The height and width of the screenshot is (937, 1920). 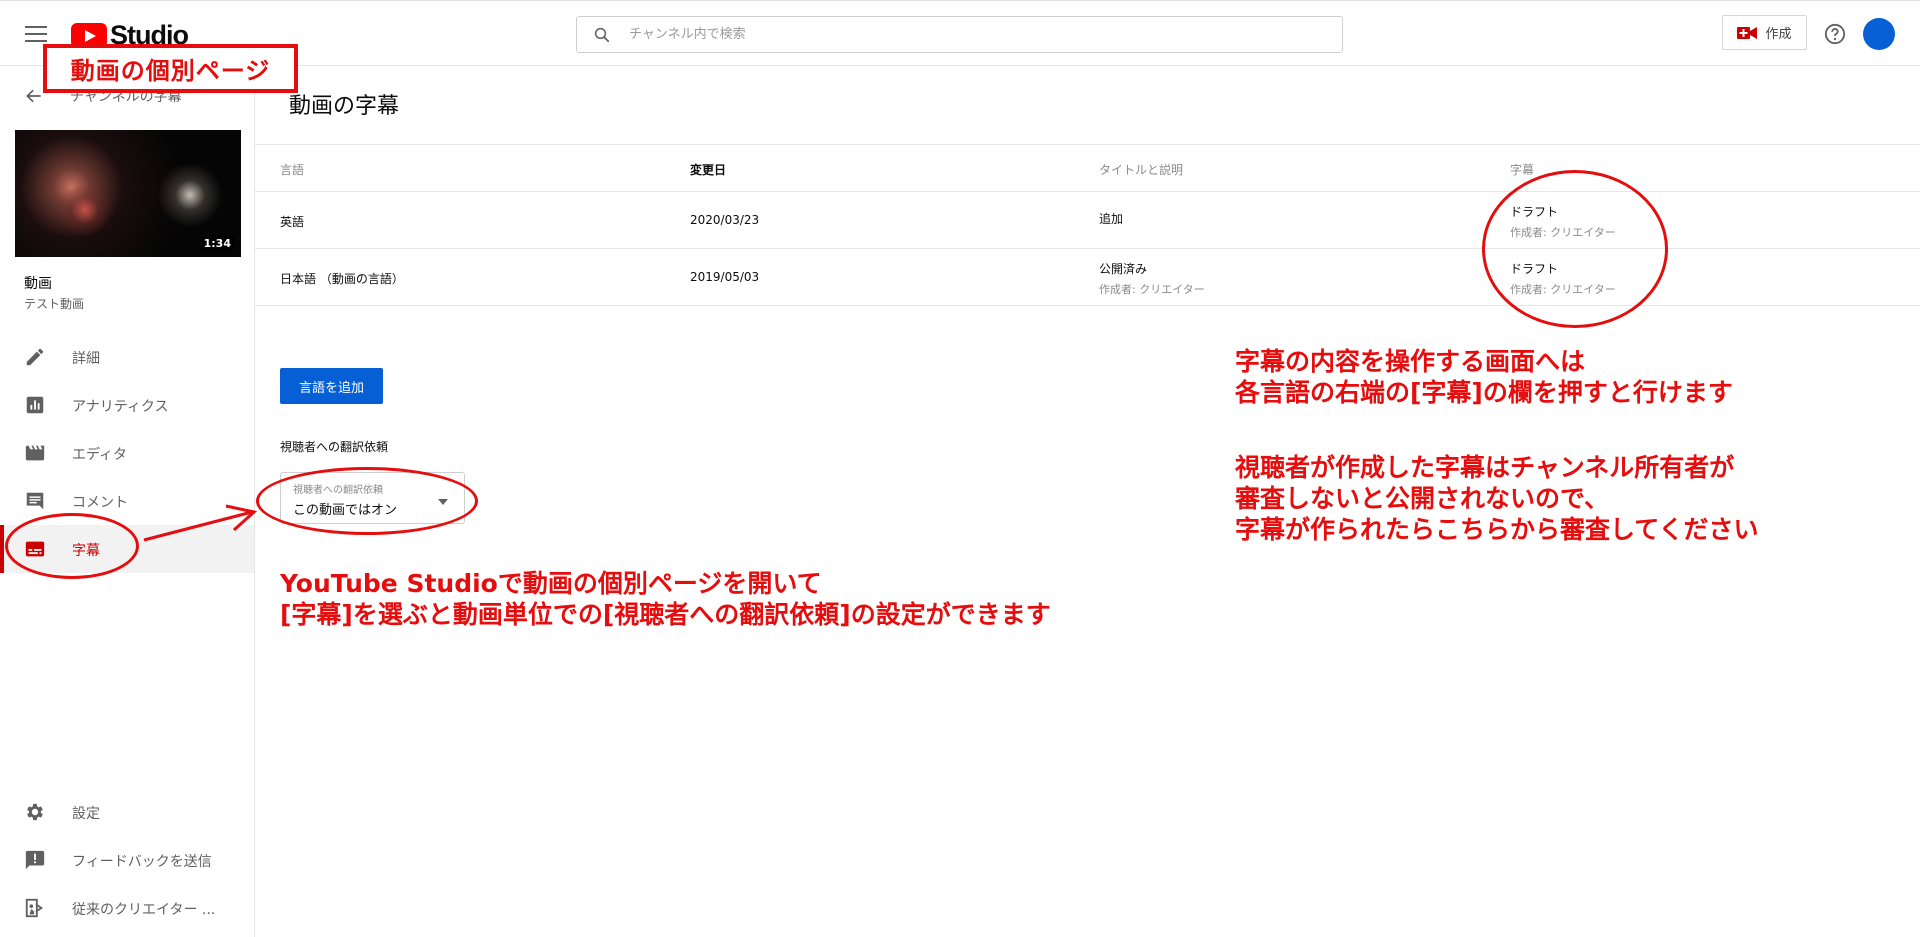 I want to click on sidebar-item-label: コメント, so click(x=100, y=503).